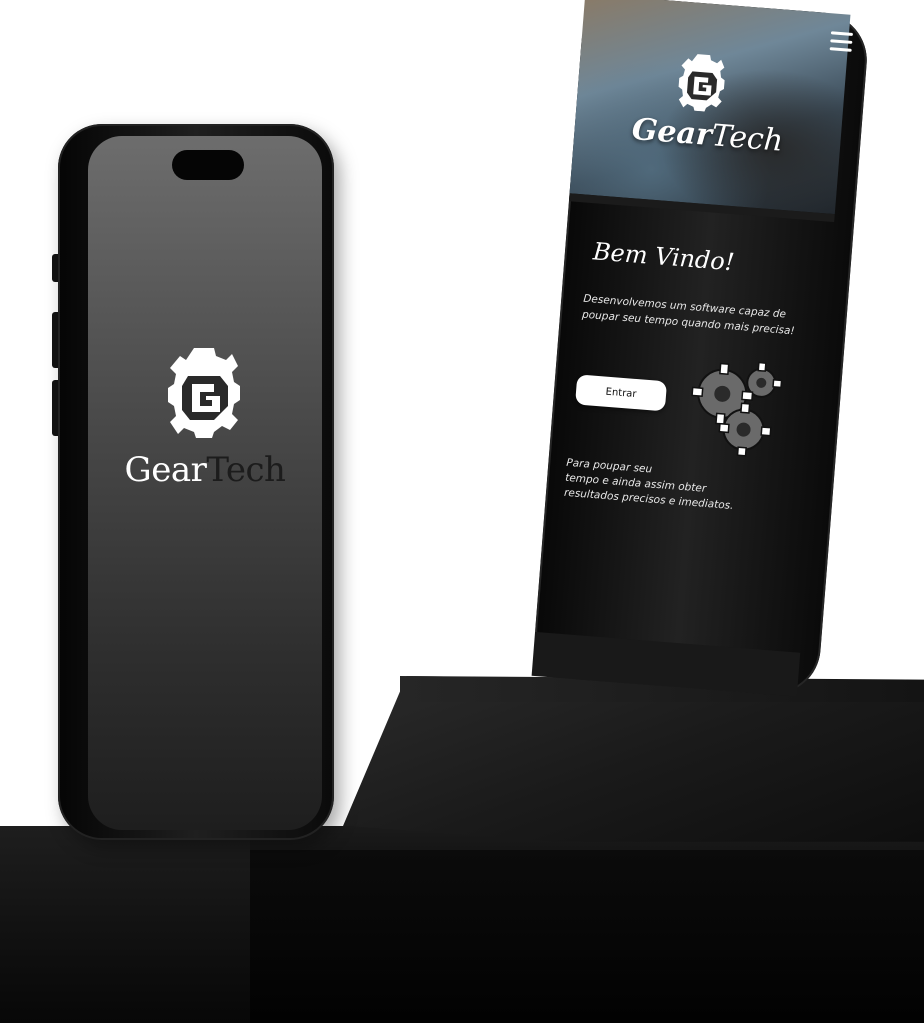 Image resolution: width=924 pixels, height=1023 pixels. I want to click on splash-brand-name: GearTech, so click(205, 470).